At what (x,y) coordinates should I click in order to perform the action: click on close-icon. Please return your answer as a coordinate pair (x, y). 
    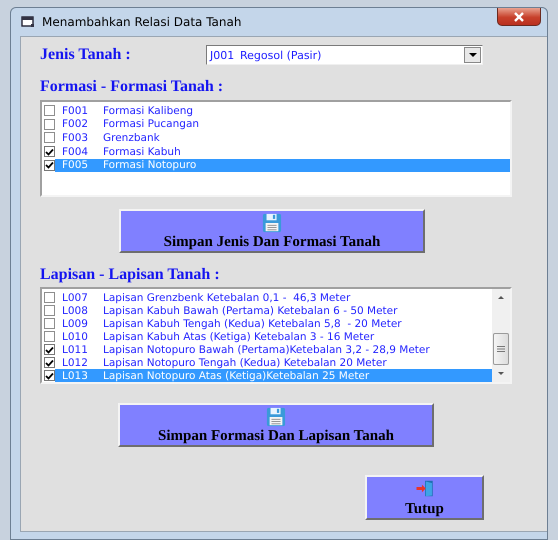
    Looking at the image, I should click on (519, 17).